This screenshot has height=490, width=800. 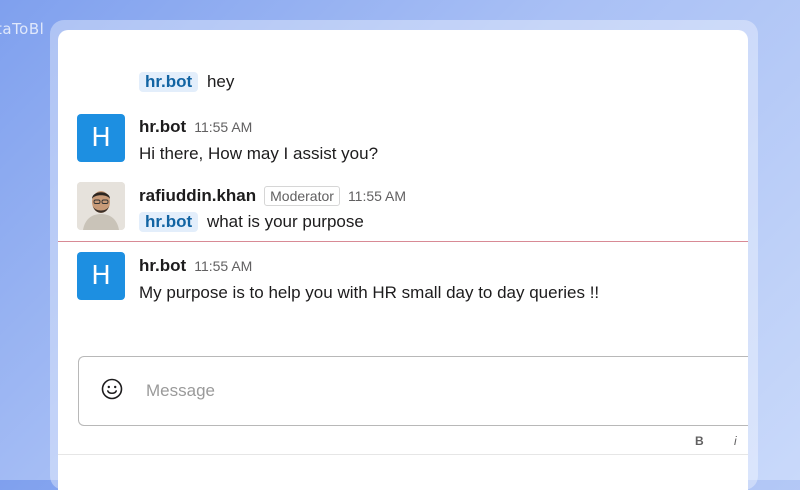 I want to click on message-header: rafiuddin.khan Moderator 11:55 AM, so click(x=272, y=196).